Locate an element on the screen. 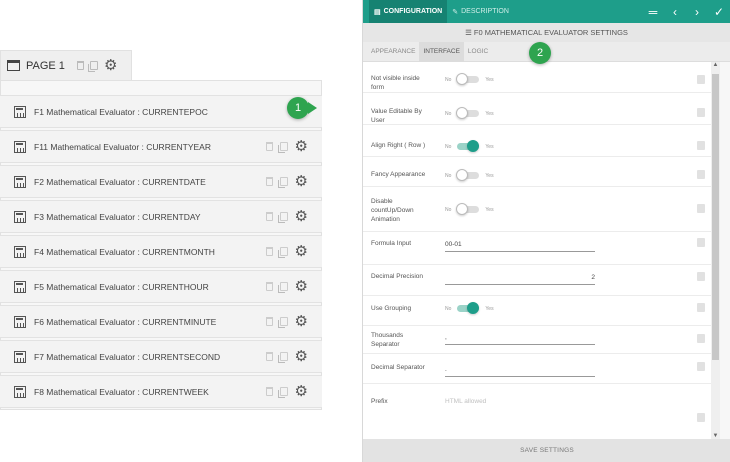 This screenshot has width=730, height=462. field-label: F3 Mathematical Evaluator : CURRENTDAY is located at coordinates (117, 216).